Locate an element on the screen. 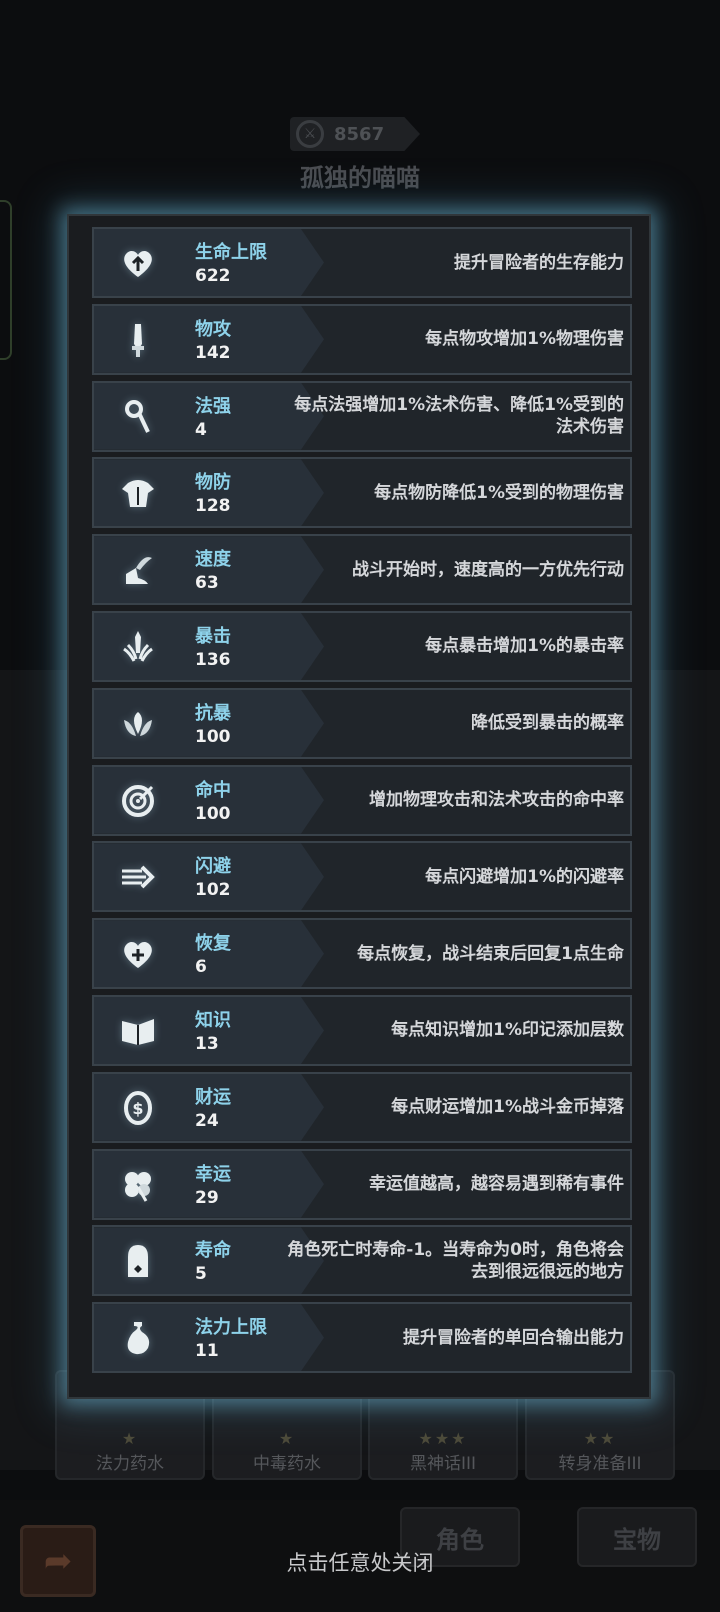  stat-row: 幸运 29 幸运值越高，越容易遇到稀有事件 is located at coordinates (362, 1184).